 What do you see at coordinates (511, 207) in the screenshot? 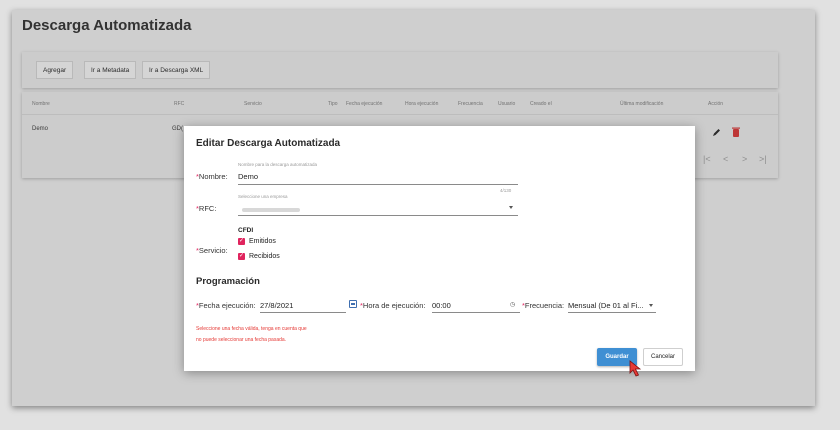
I see `rfc-dropdown-caret` at bounding box center [511, 207].